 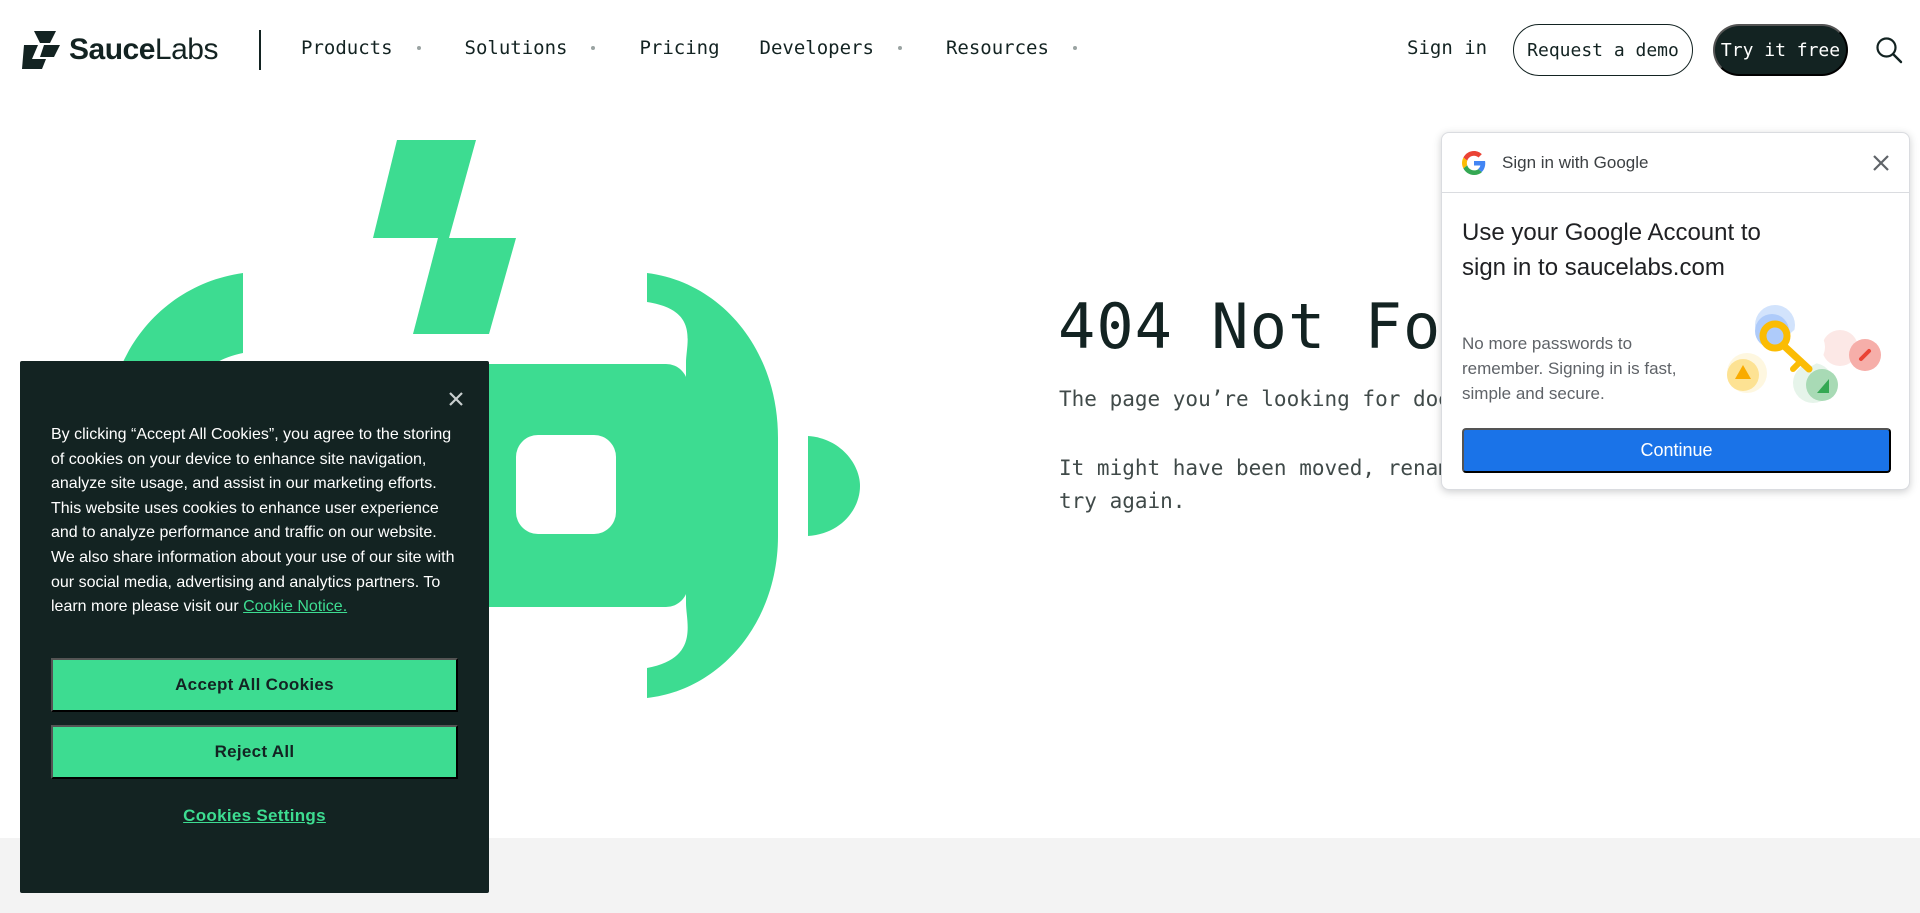 What do you see at coordinates (853, 48) in the screenshot?
I see `nav-developers: Developers` at bounding box center [853, 48].